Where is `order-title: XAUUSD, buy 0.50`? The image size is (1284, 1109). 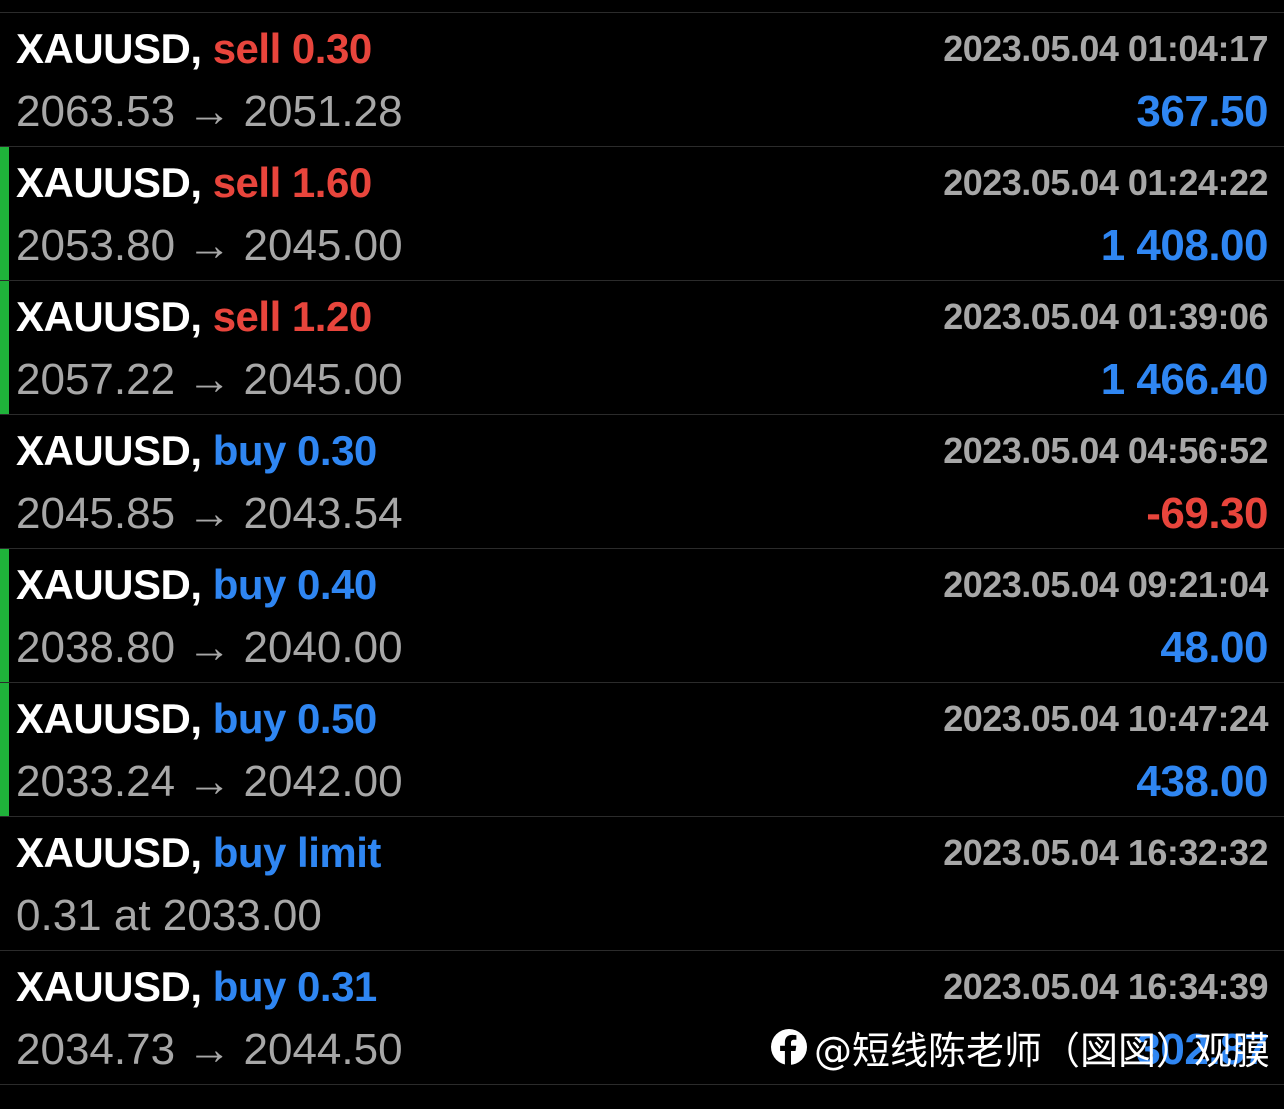 order-title: XAUUSD, buy 0.50 is located at coordinates (196, 719).